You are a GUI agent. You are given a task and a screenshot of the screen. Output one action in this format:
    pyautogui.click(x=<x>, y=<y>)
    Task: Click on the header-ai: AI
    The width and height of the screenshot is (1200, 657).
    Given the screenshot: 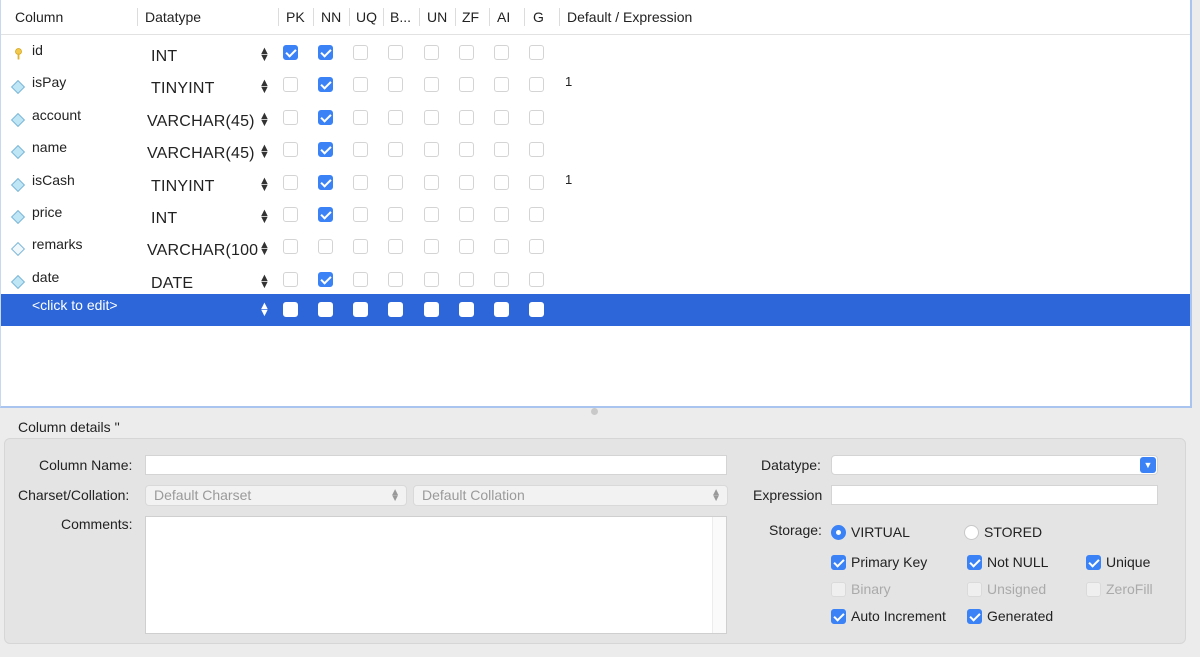 What is the action you would take?
    pyautogui.click(x=503, y=17)
    